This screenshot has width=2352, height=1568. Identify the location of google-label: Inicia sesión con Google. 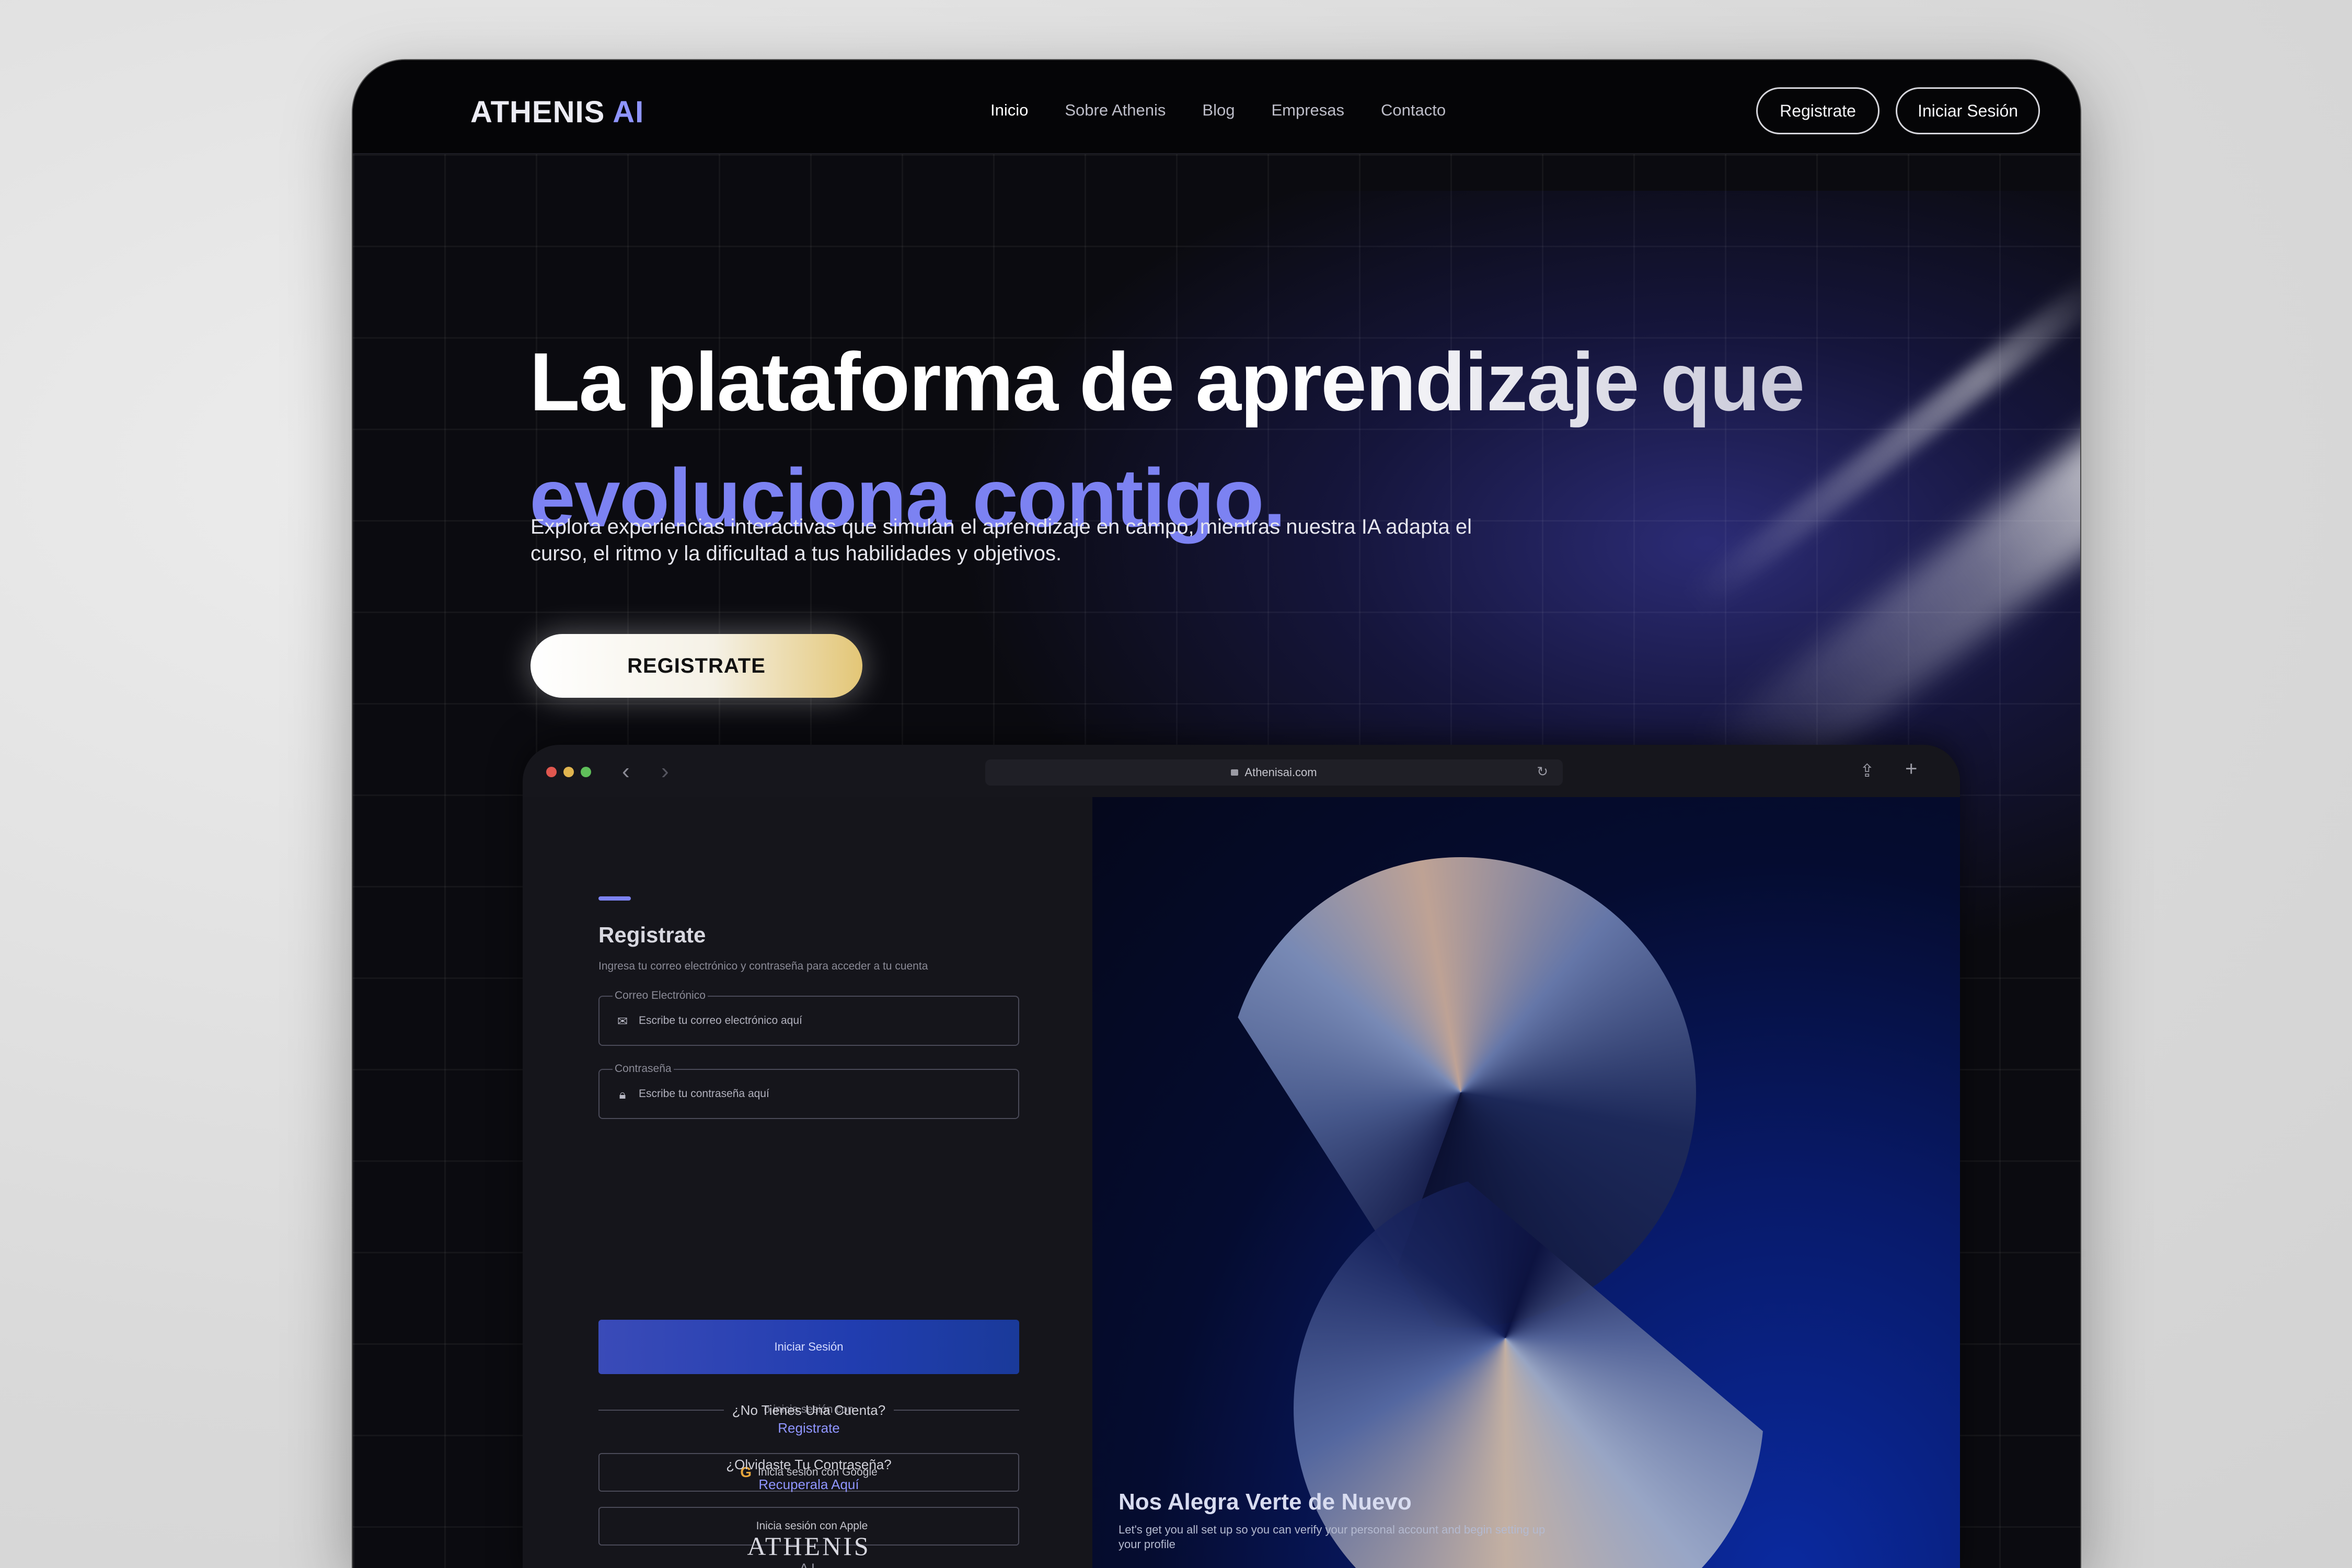
(817, 1472).